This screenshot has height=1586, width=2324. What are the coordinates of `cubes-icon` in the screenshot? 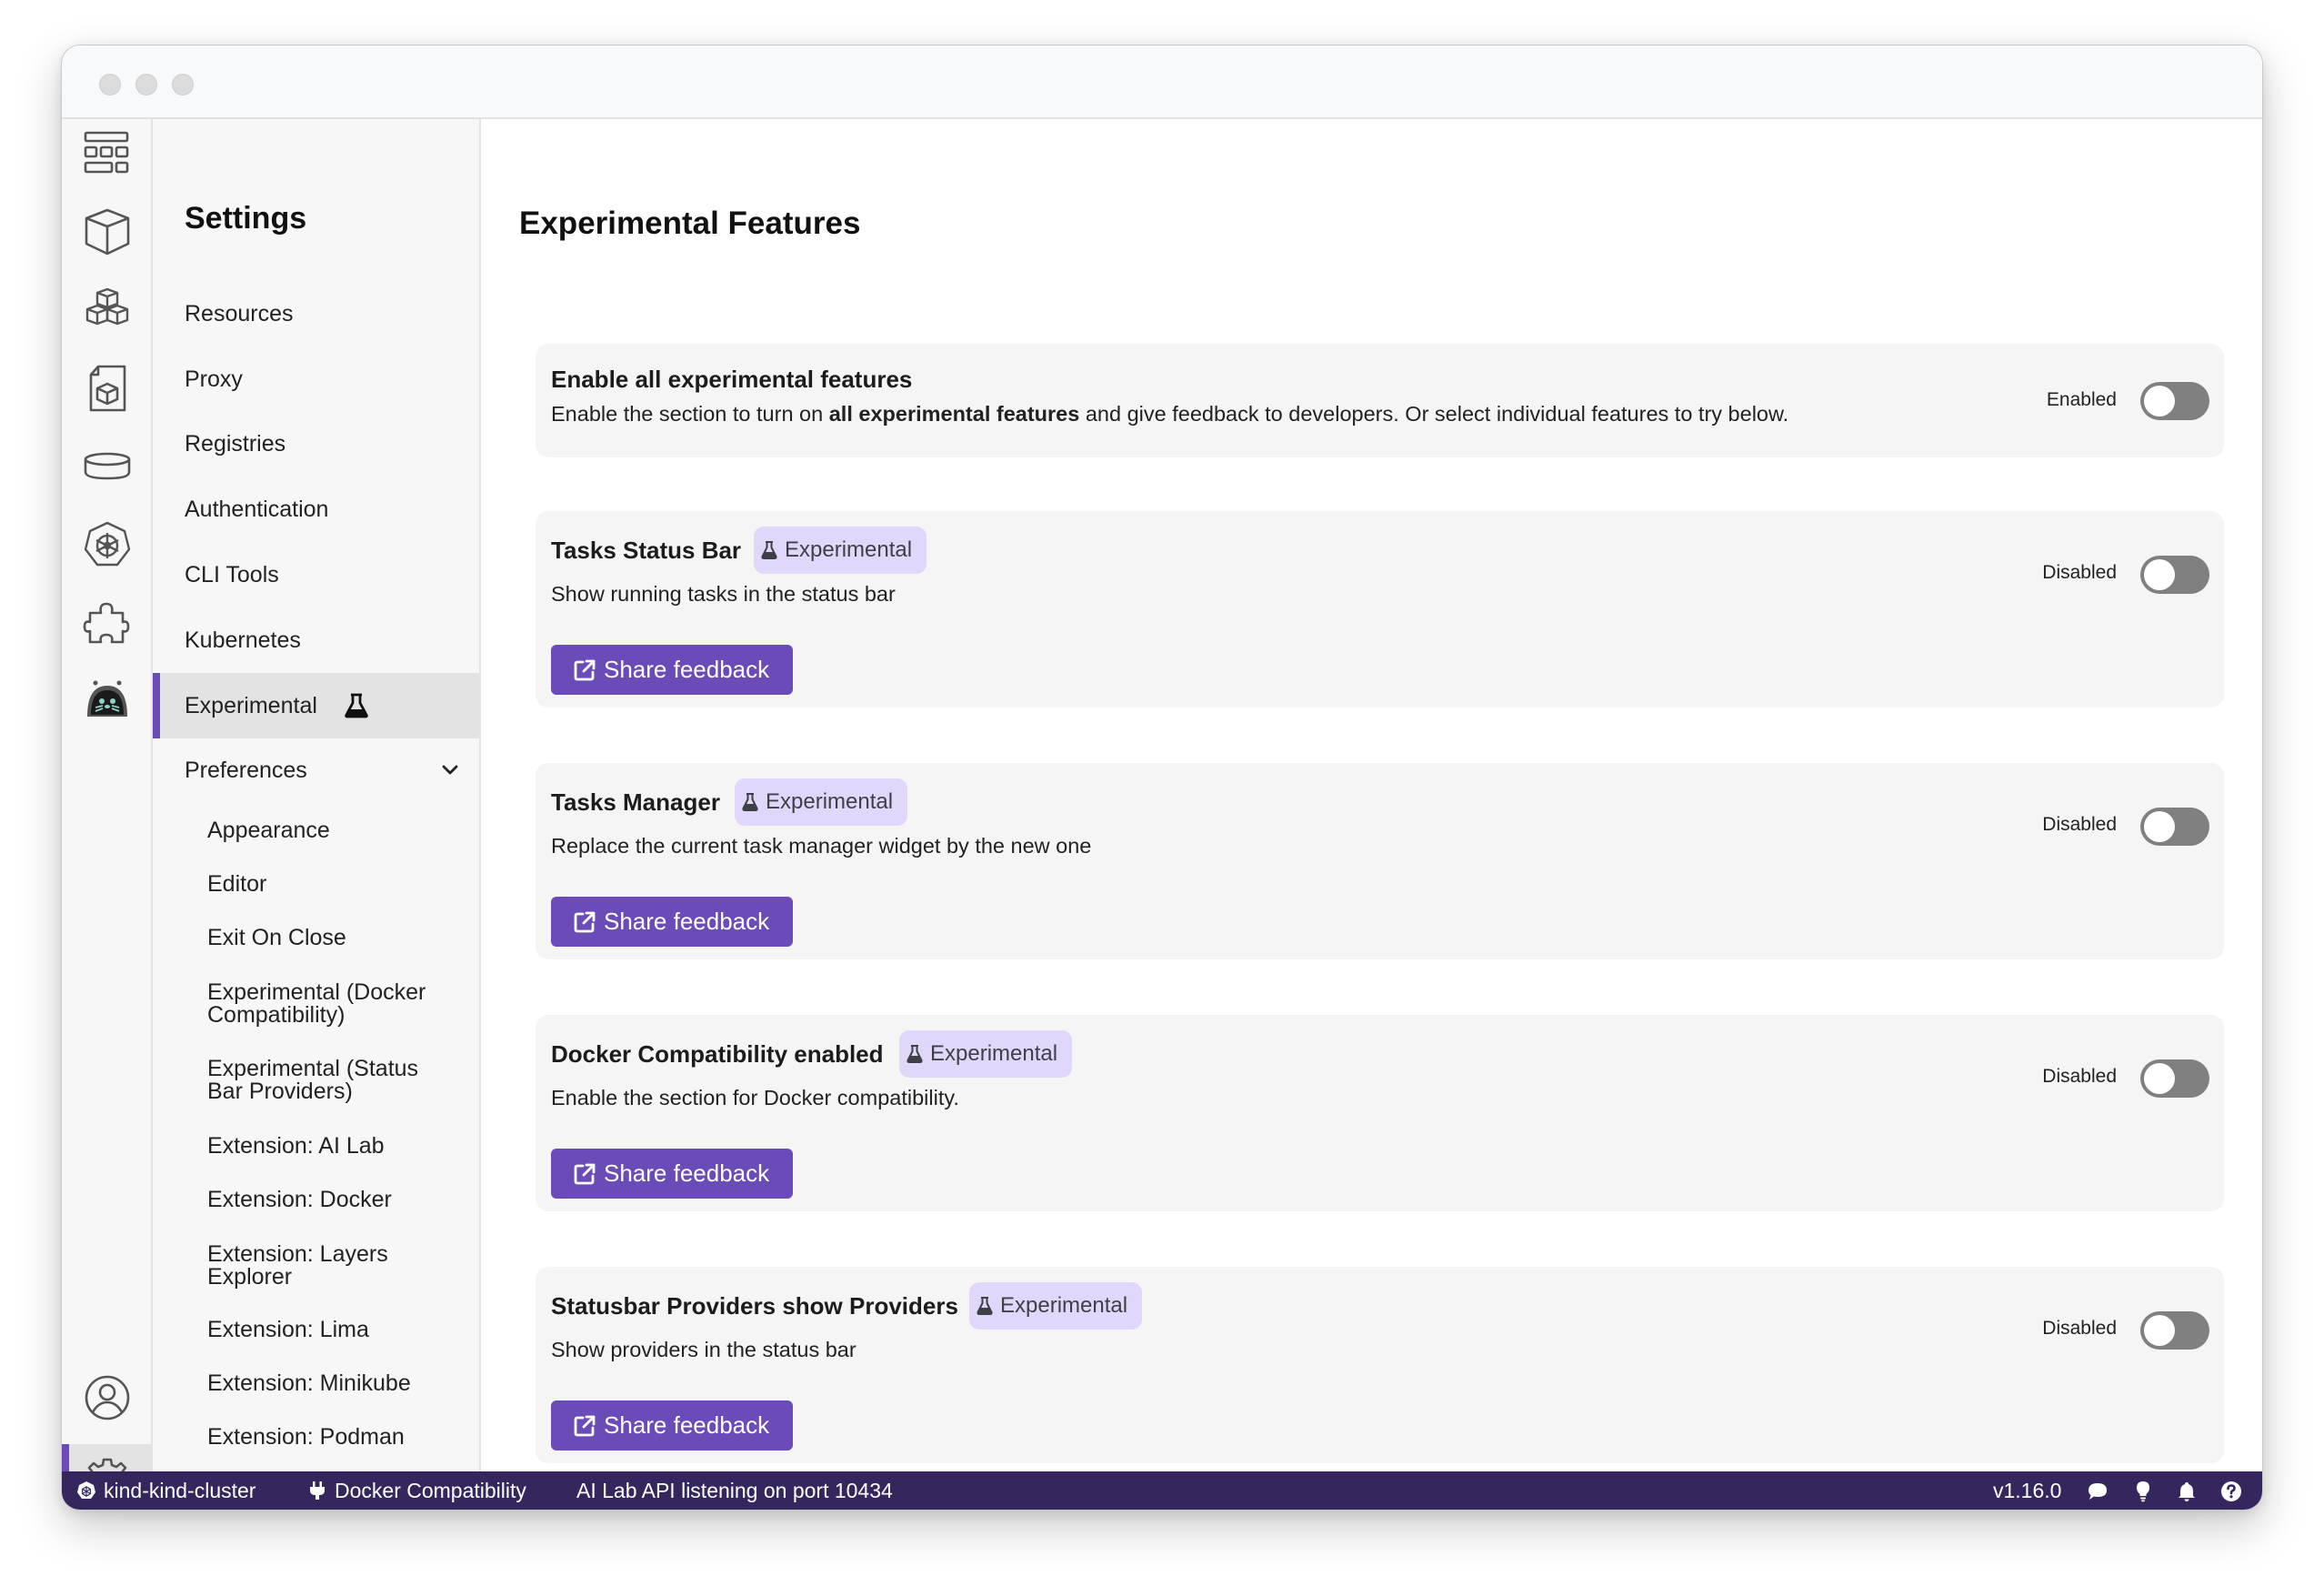 It's located at (107, 306).